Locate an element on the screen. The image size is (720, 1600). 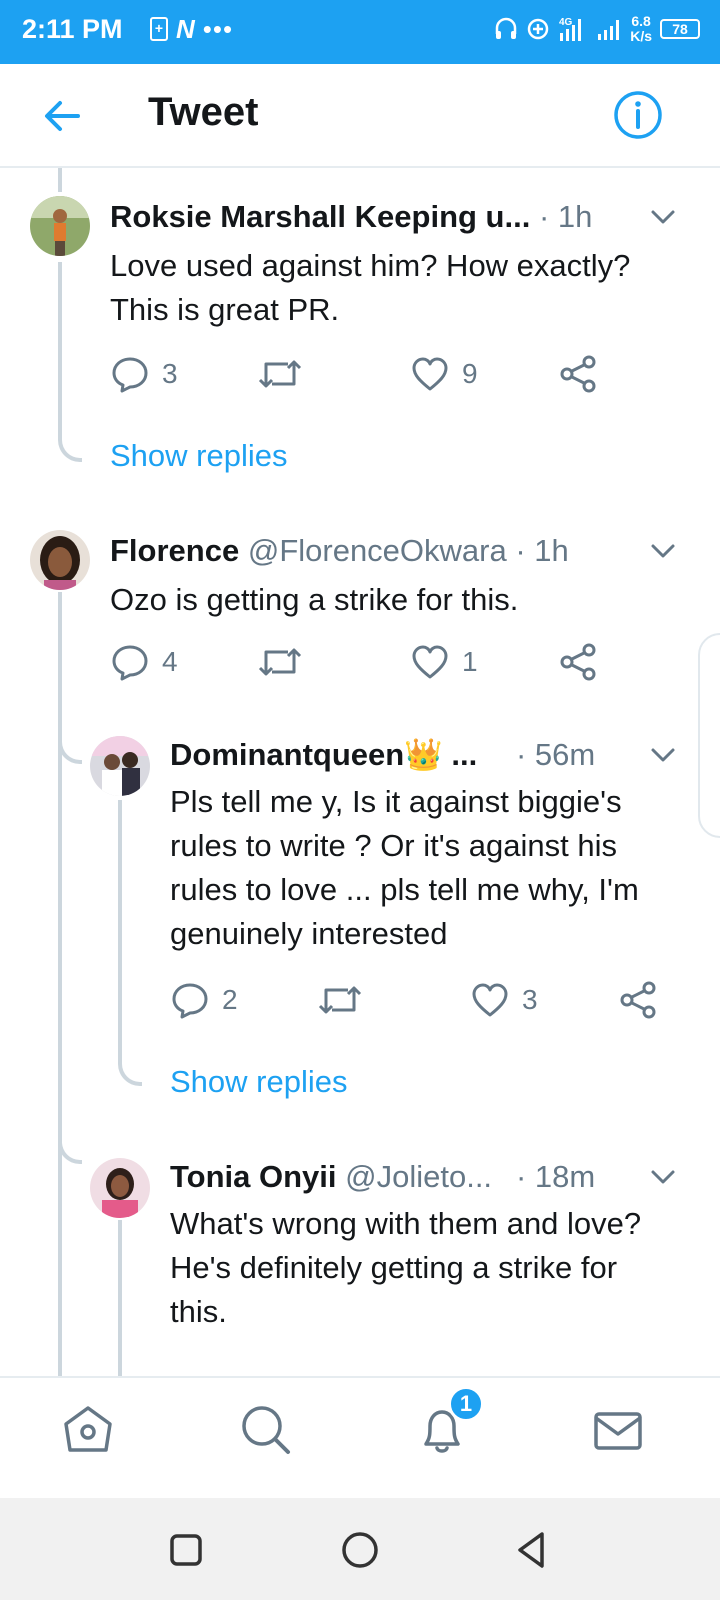
nav-messages is located at coordinates (618, 1430).